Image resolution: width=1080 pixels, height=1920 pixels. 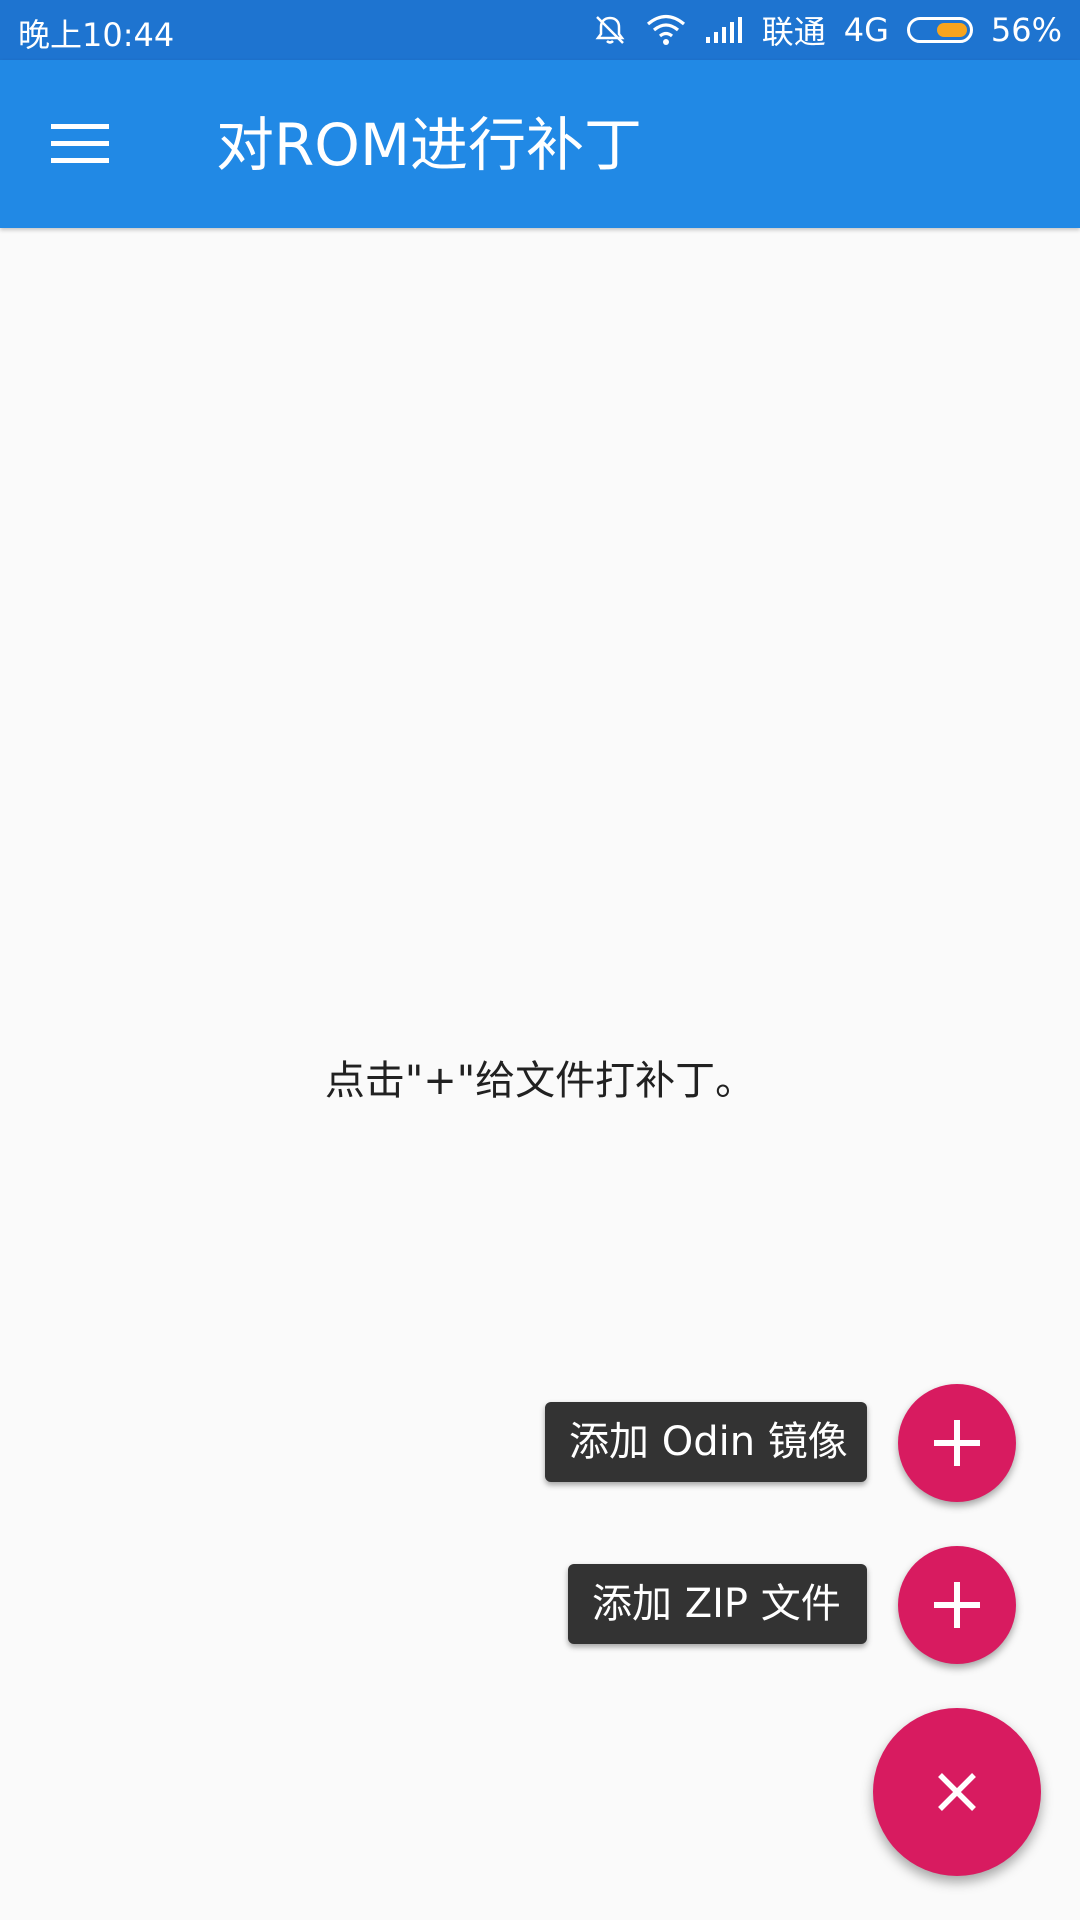 I want to click on app-bar: 对ROM进行补丁, so click(x=540, y=144).